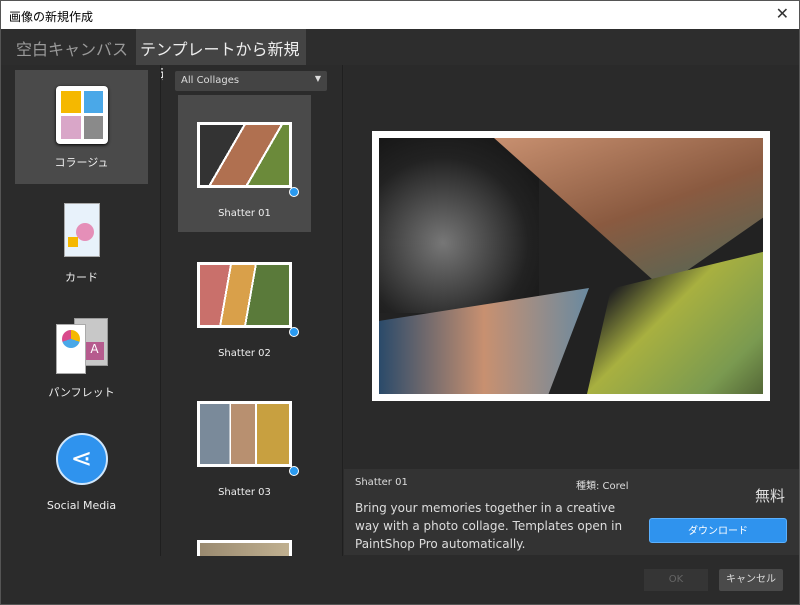 Image resolution: width=800 pixels, height=605 pixels. I want to click on collage-icon, so click(81, 115).